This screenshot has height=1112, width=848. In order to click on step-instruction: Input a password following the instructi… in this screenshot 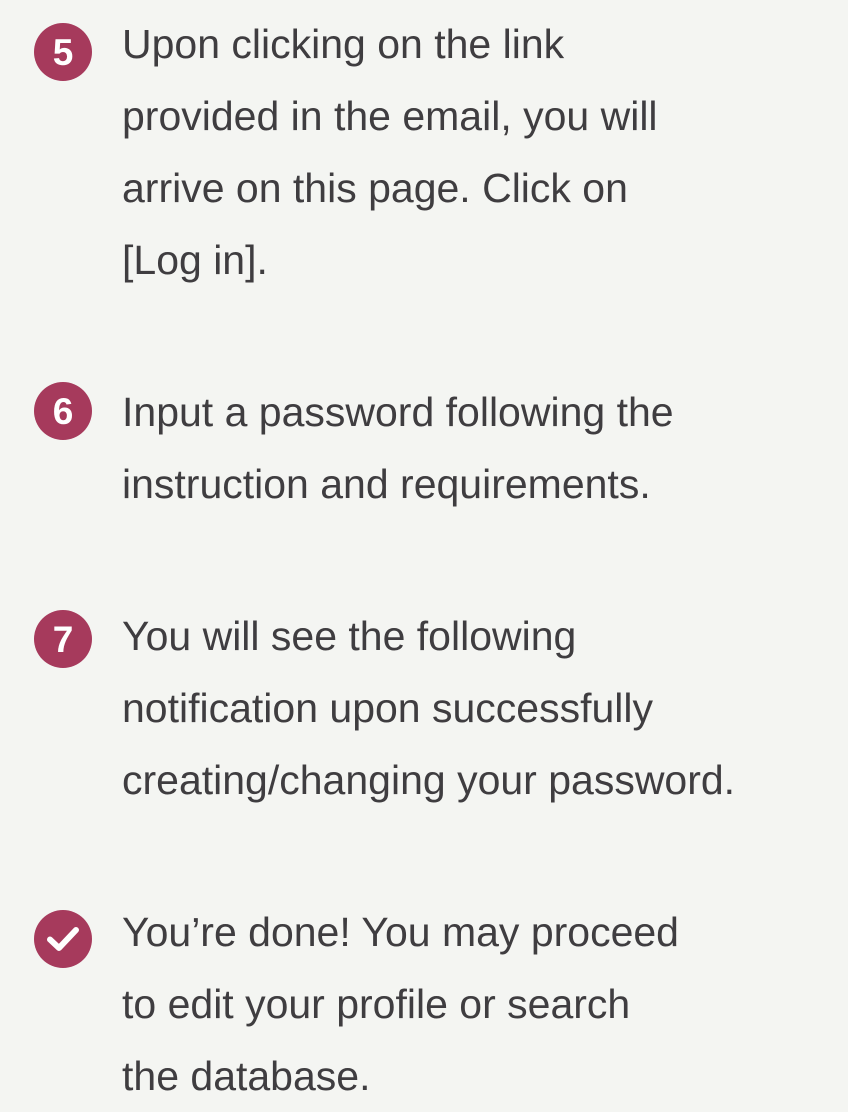, I will do `click(398, 448)`.